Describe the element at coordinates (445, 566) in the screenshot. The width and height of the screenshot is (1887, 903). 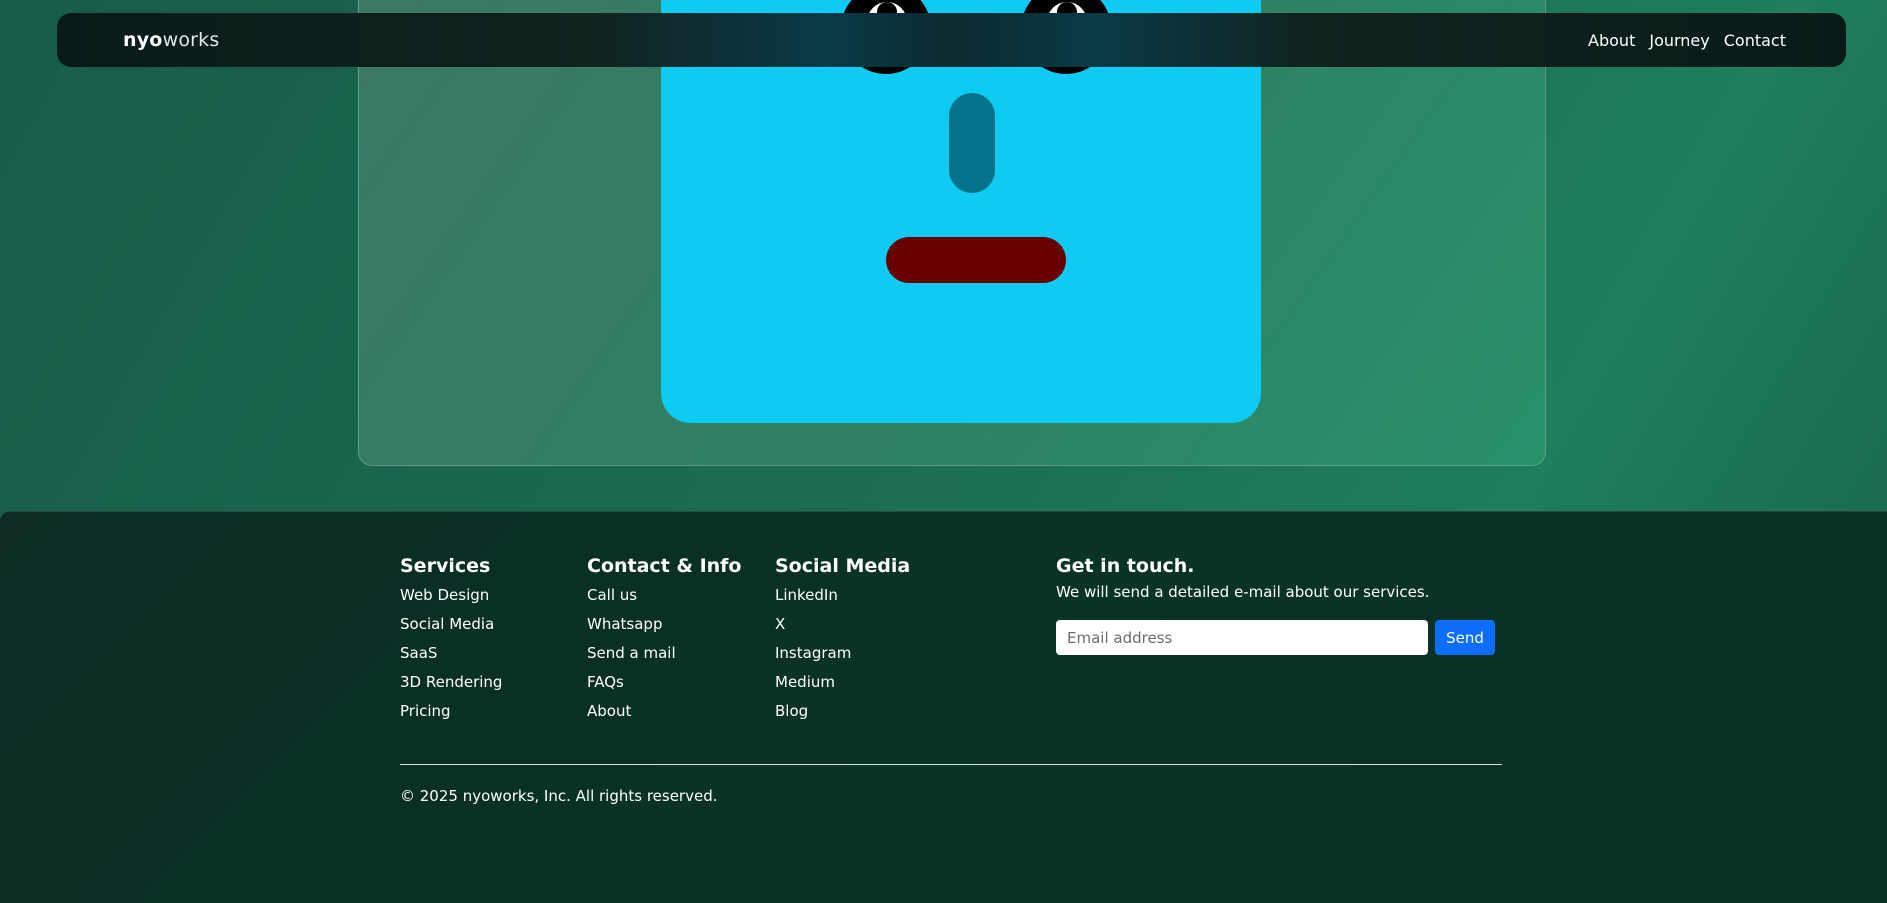
I see `footer-services-title: Services` at that location.